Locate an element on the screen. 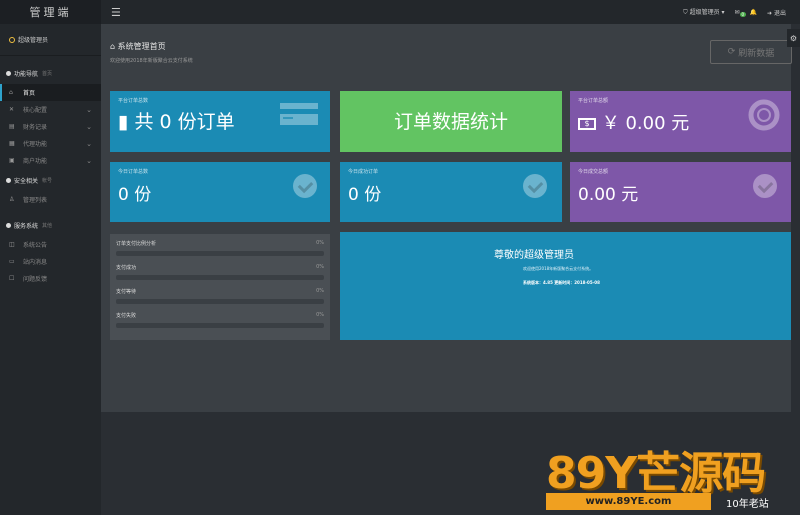  sidebar-item-label: 系统公告 is located at coordinates (35, 245).